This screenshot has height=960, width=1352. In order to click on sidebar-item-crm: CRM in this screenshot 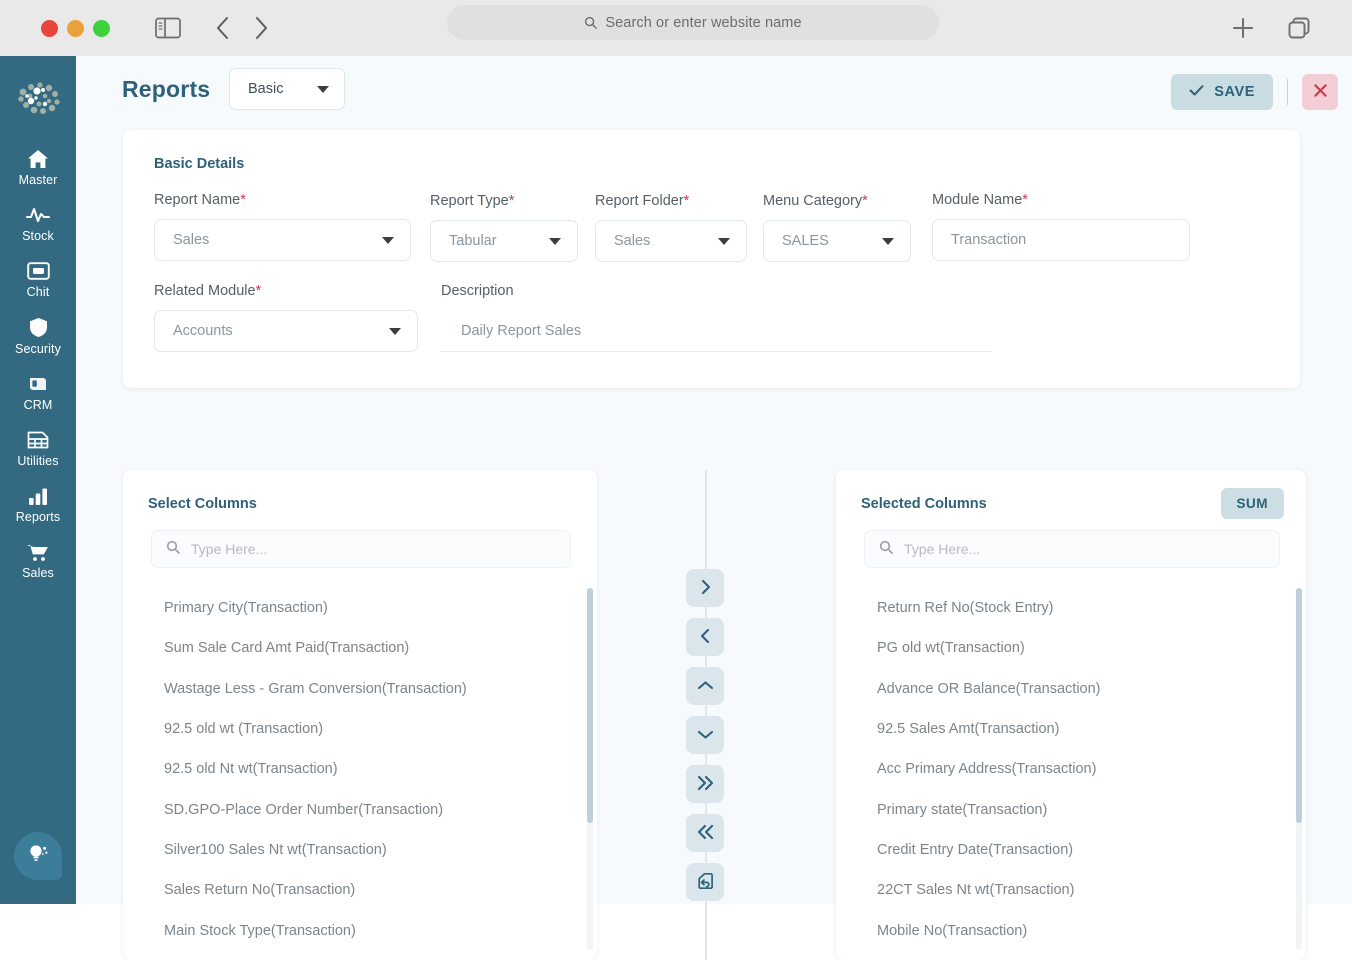, I will do `click(38, 393)`.